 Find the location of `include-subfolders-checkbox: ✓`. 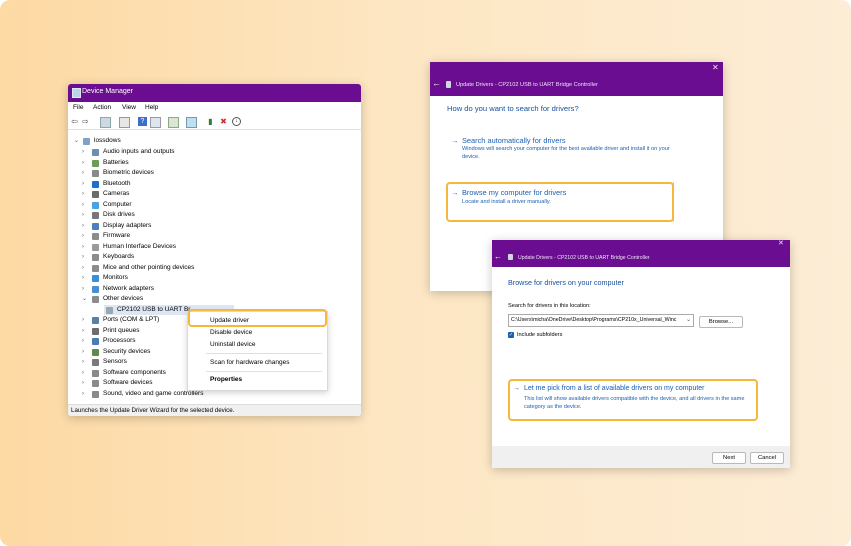

include-subfolders-checkbox: ✓ is located at coordinates (511, 335).